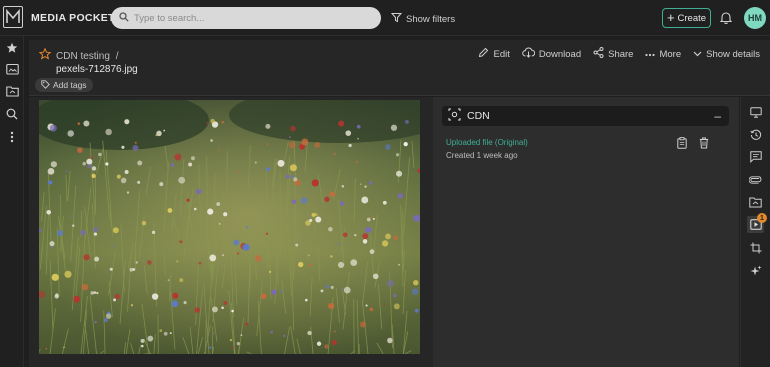  I want to click on show-details-label: Show details, so click(733, 54).